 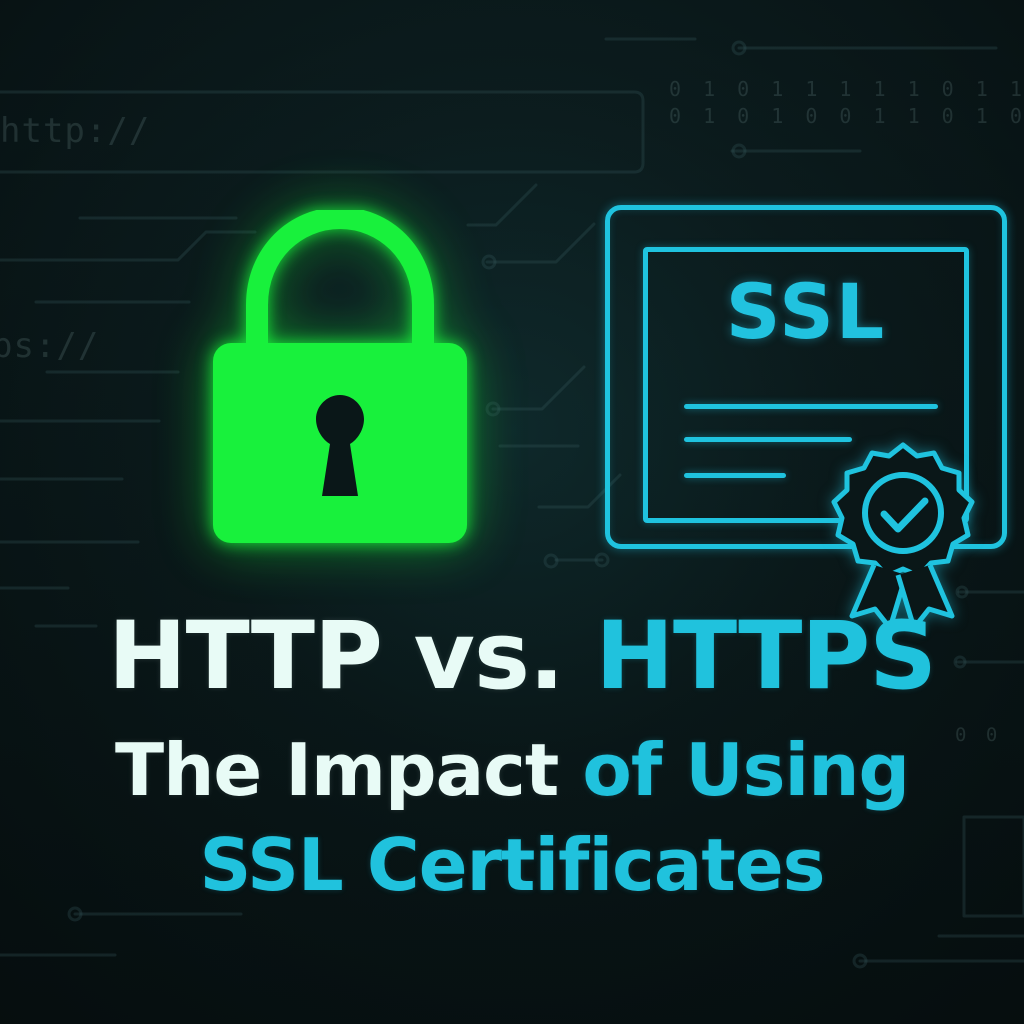 I want to click on title-line-1: HTTP vs. HTTPS, so click(x=517, y=657).